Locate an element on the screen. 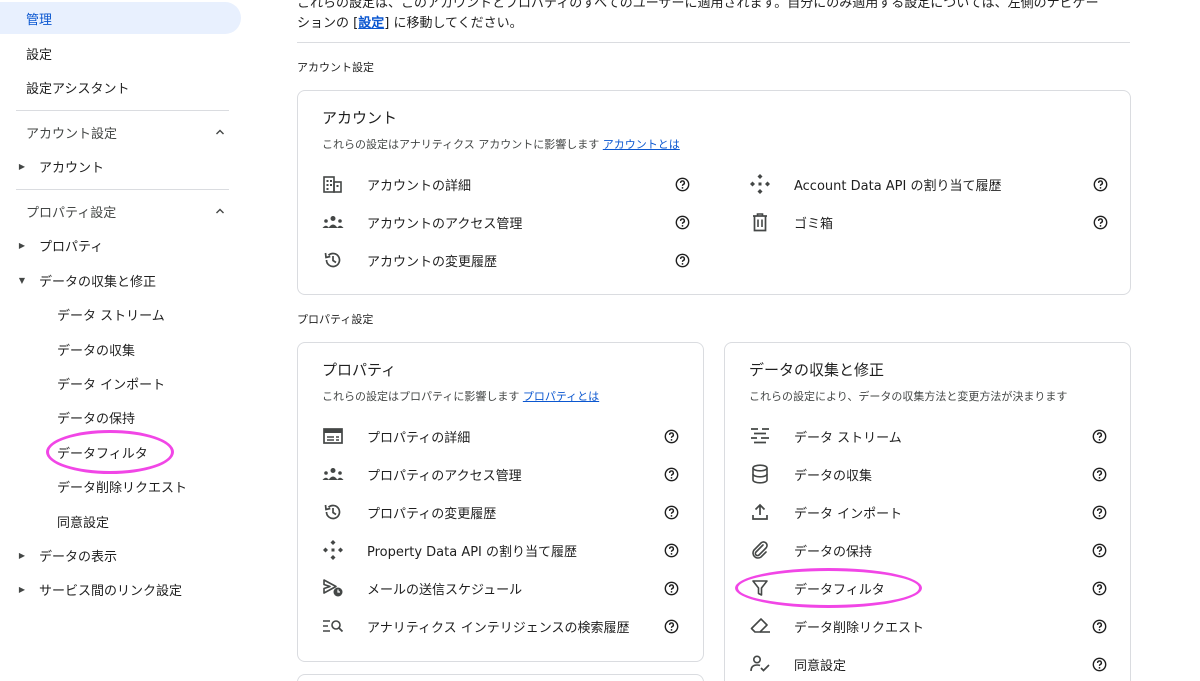 This screenshot has width=1200, height=681. row-label: プロパティの詳細 is located at coordinates (419, 438).